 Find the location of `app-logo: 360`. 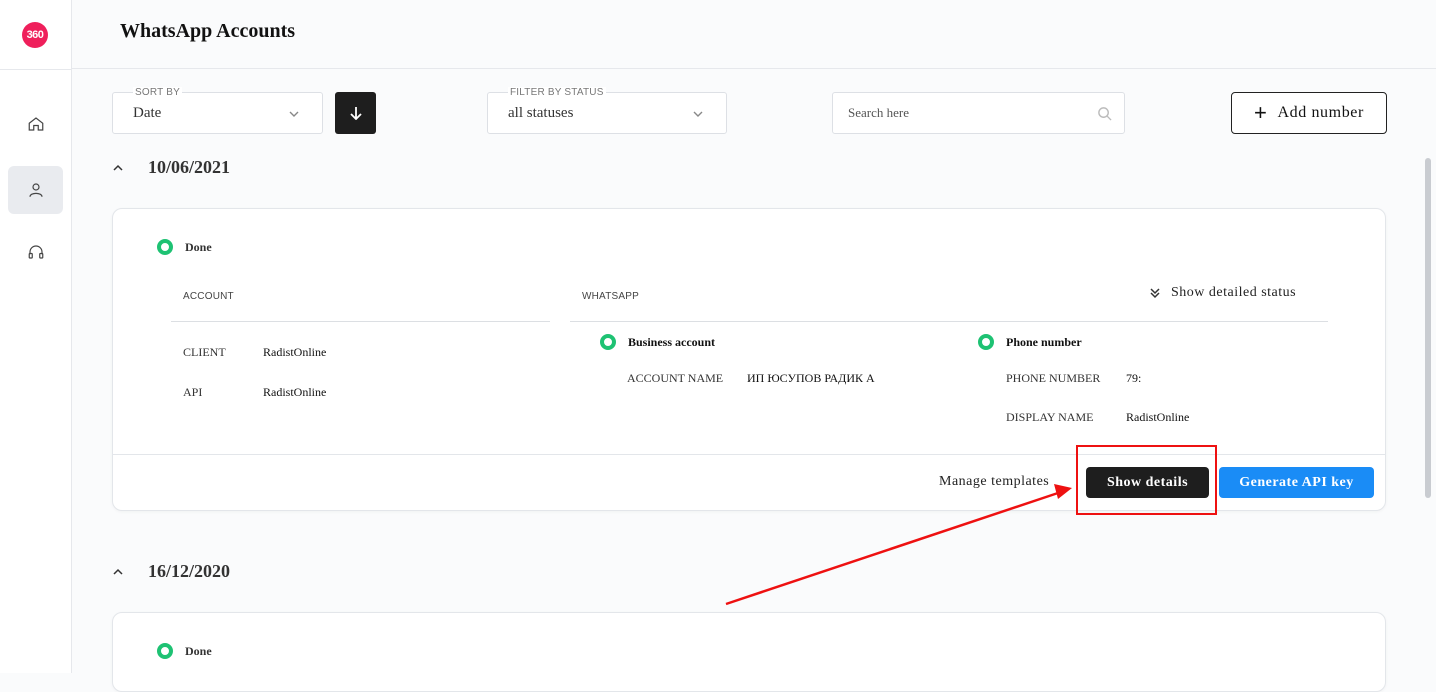

app-logo: 360 is located at coordinates (35, 35).